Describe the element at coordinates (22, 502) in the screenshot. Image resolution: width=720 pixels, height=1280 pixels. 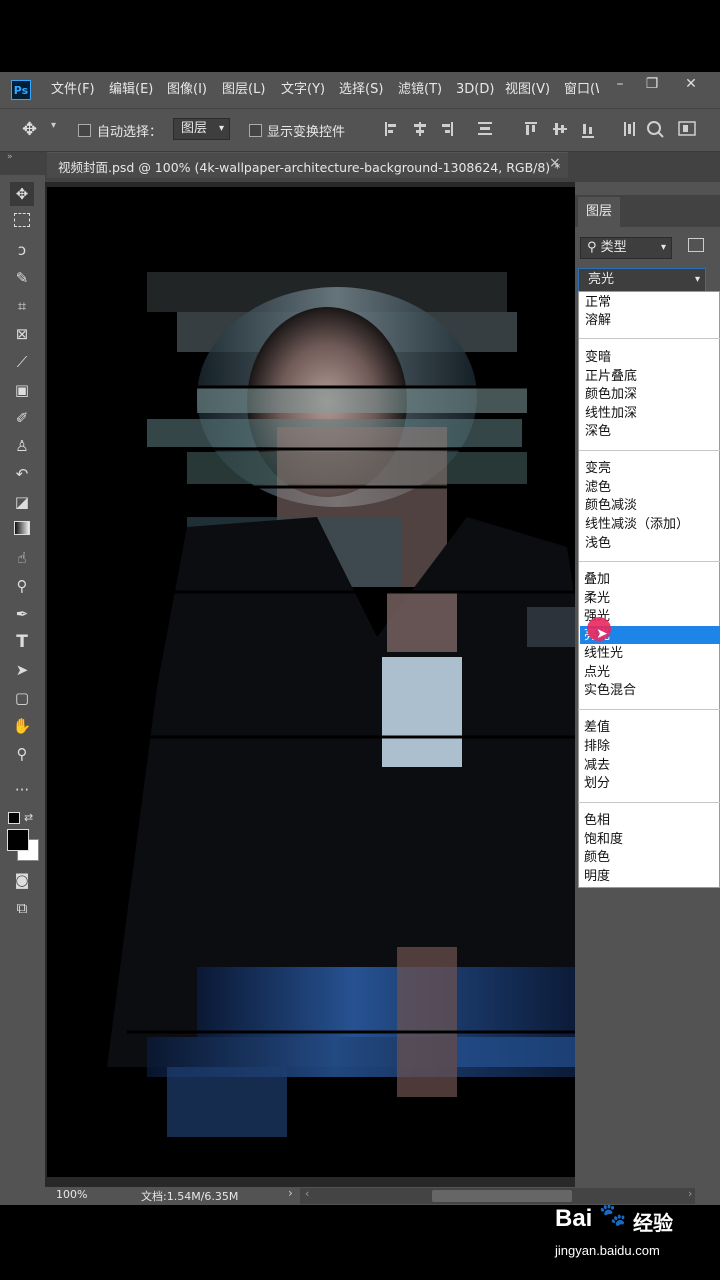
I see `eraser-icon: ◪` at that location.